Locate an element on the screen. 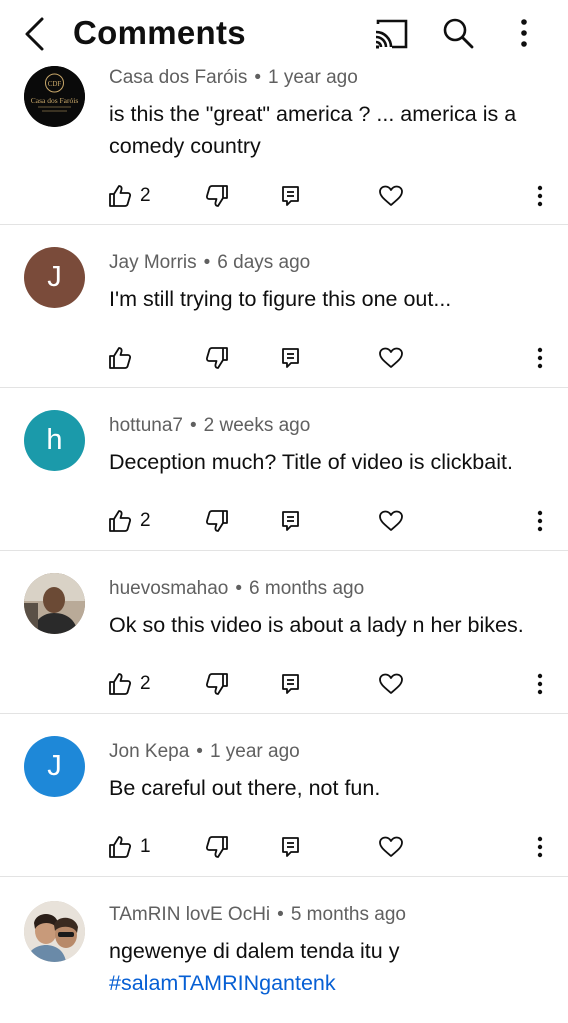 The height and width of the screenshot is (1023, 568). search-button is located at coordinates (458, 33).